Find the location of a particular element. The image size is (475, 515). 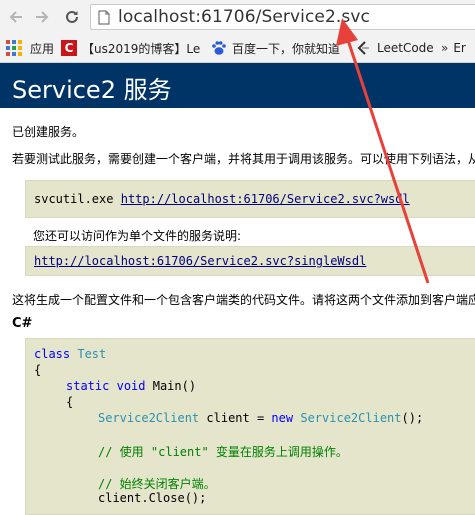

service-created-text: 已创建服务。 is located at coordinates (48, 132).